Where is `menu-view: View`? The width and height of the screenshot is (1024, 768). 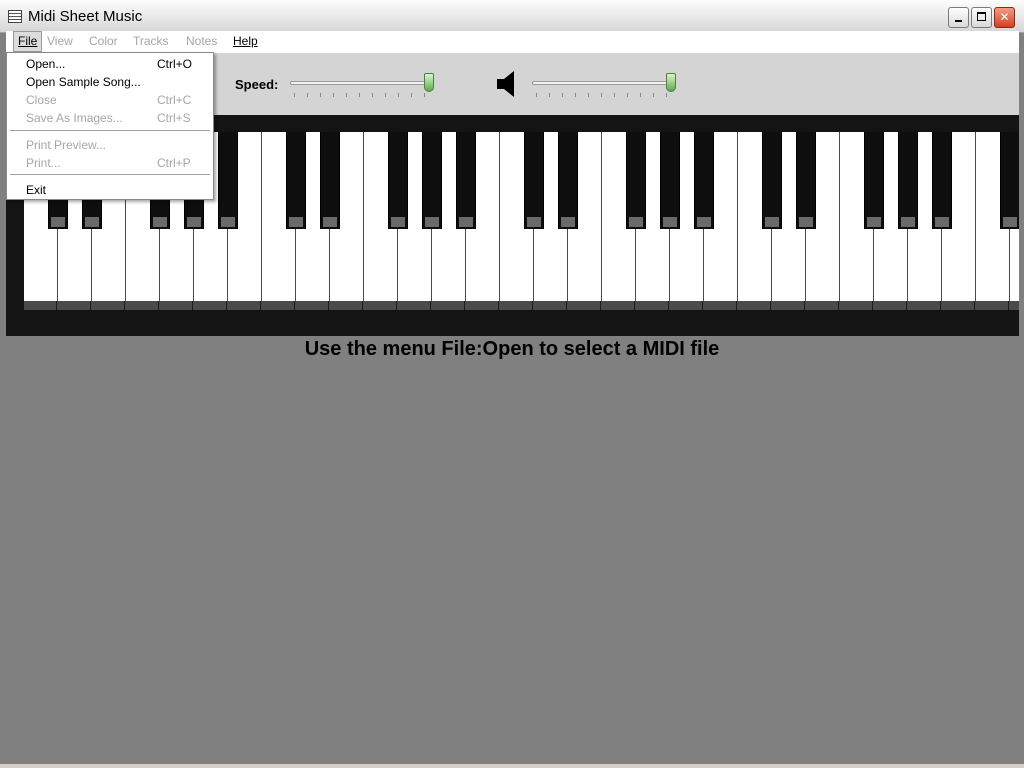
menu-view: View is located at coordinates (60, 41).